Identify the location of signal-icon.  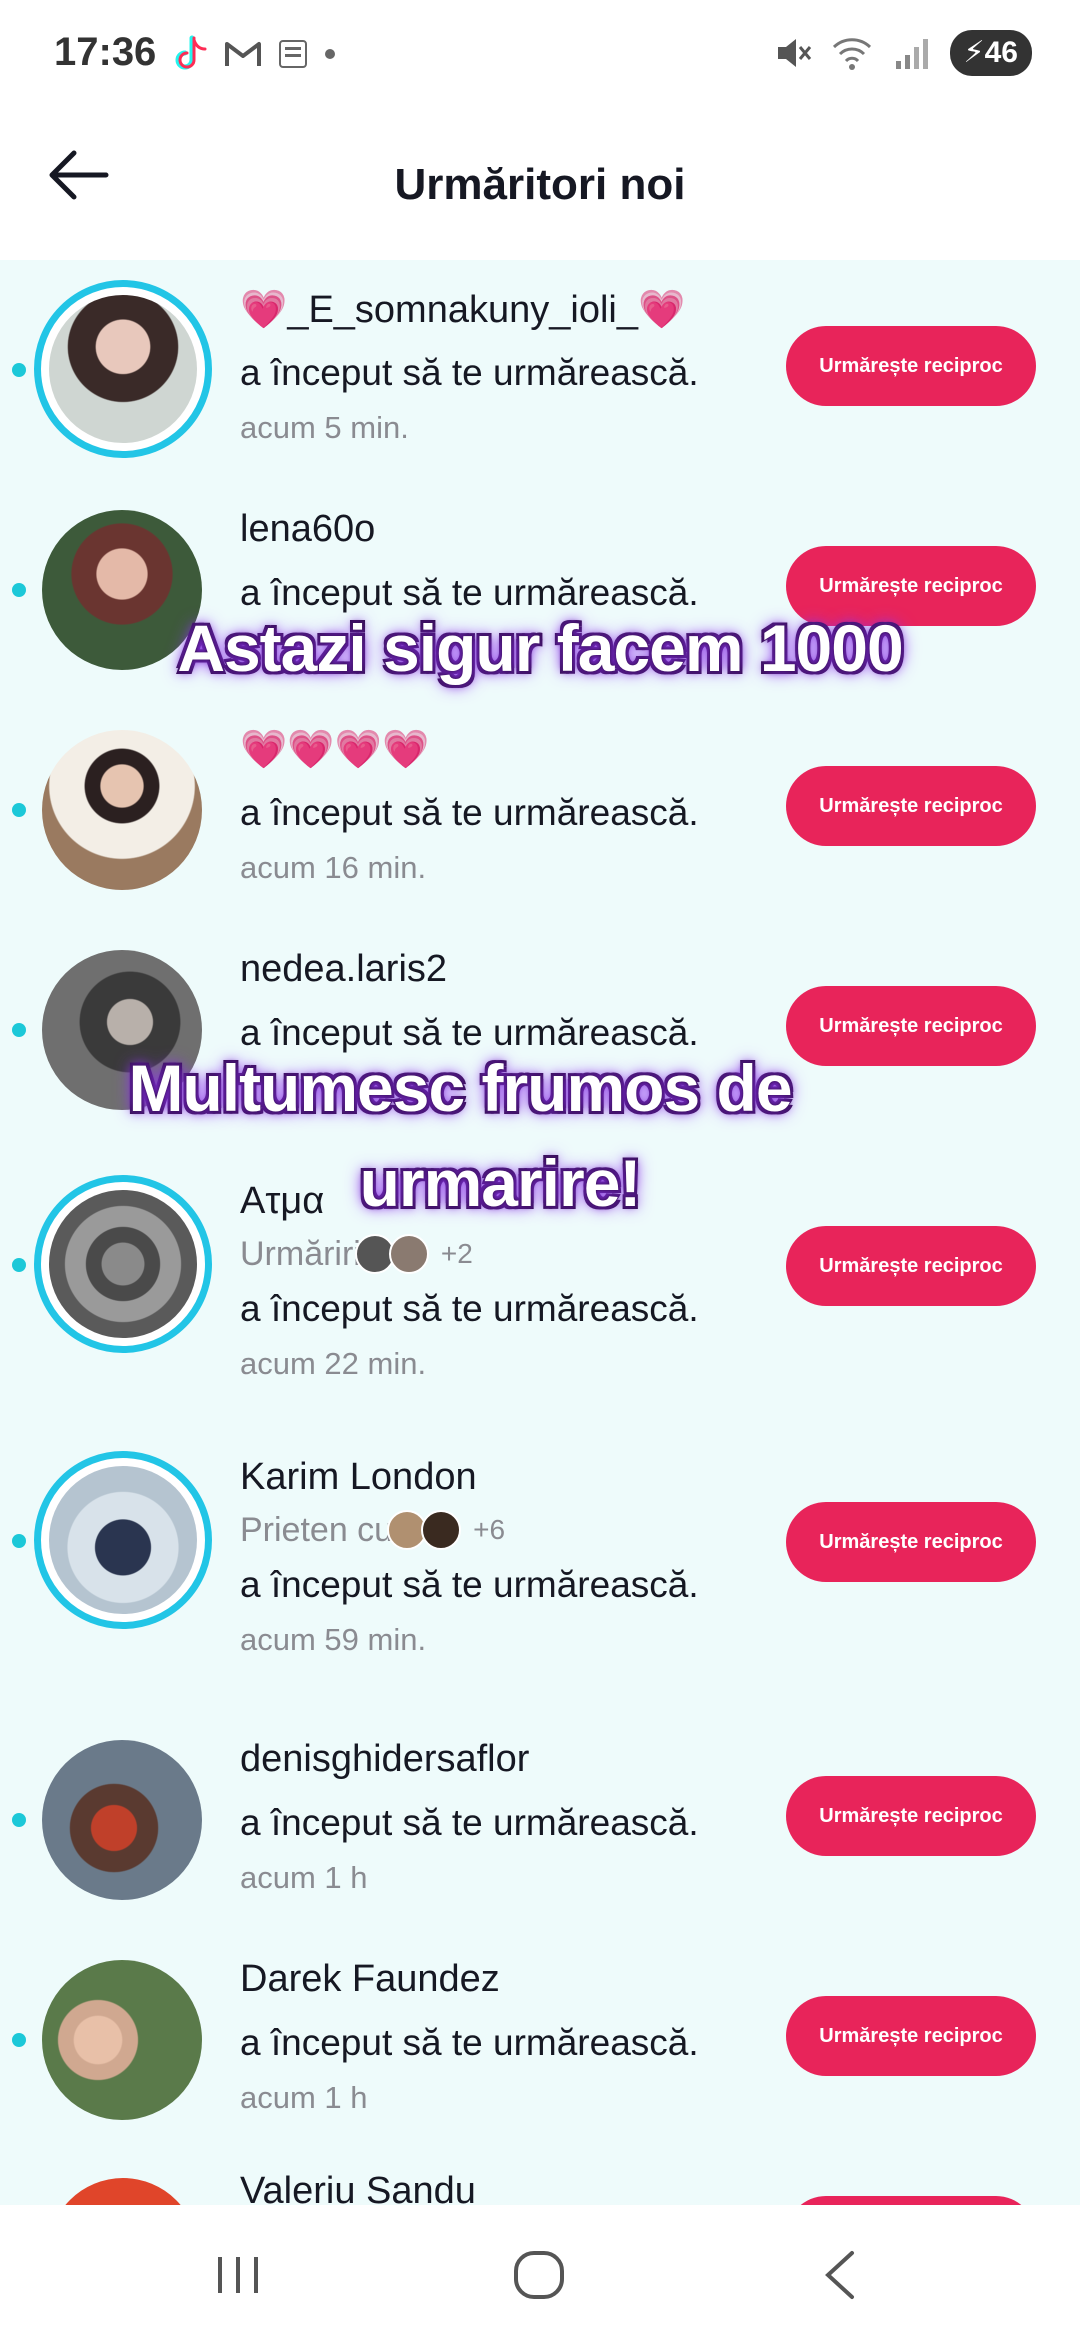
(911, 54).